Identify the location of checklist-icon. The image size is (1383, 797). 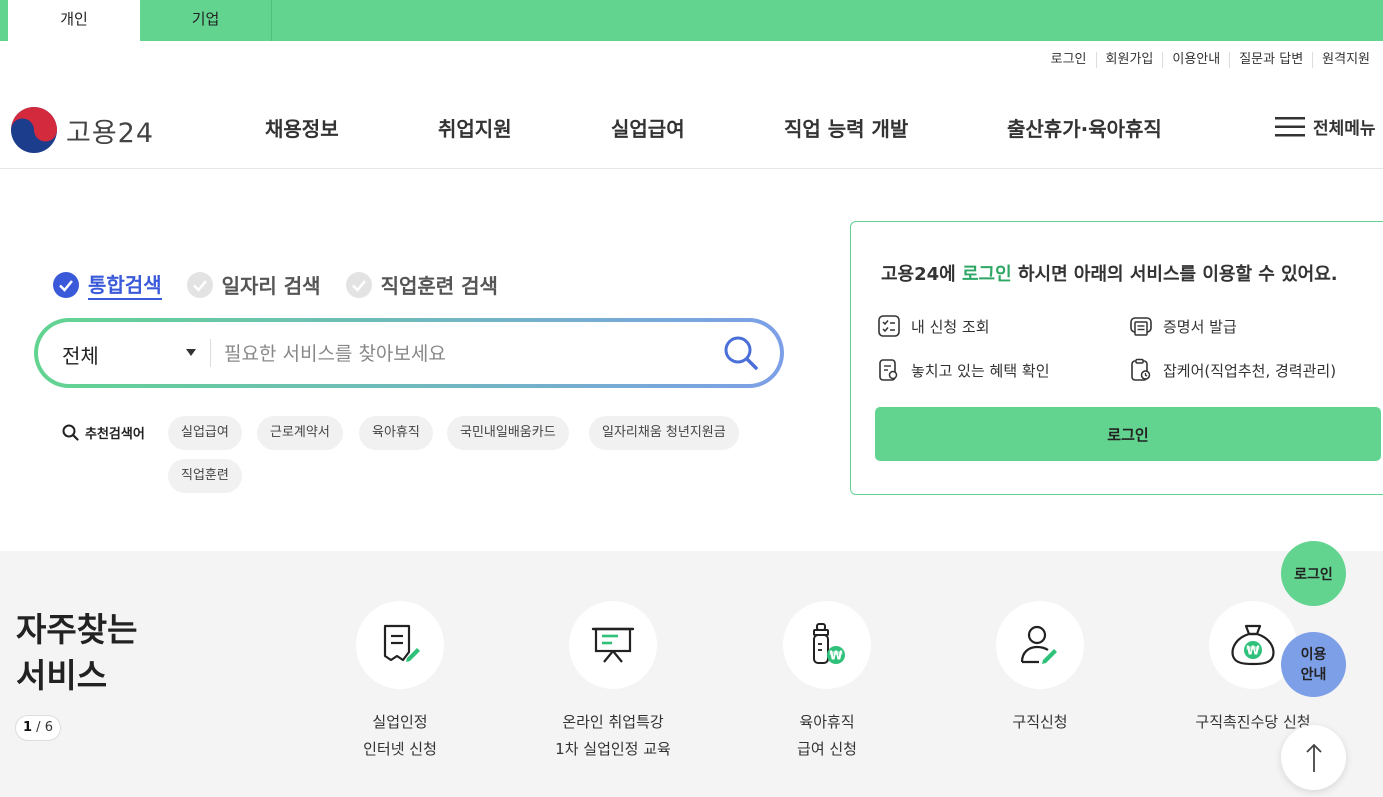
(889, 326).